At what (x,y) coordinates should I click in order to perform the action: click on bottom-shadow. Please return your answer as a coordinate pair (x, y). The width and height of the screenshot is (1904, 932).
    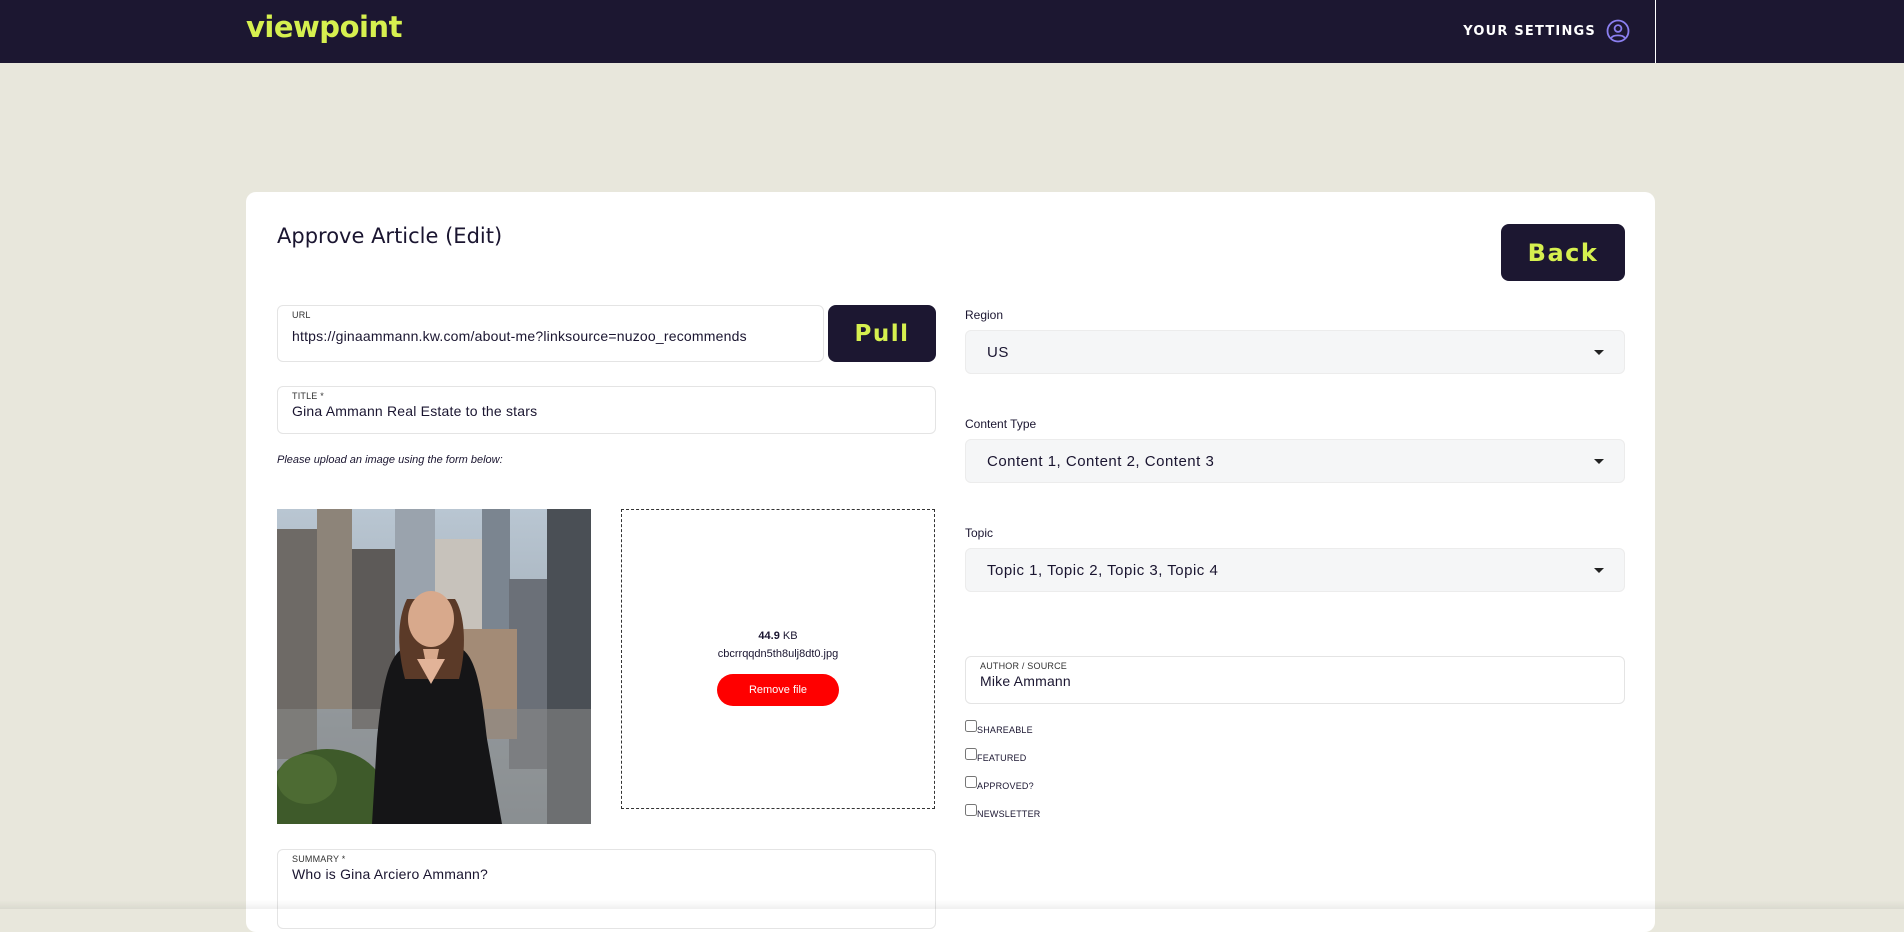
    Looking at the image, I should click on (952, 904).